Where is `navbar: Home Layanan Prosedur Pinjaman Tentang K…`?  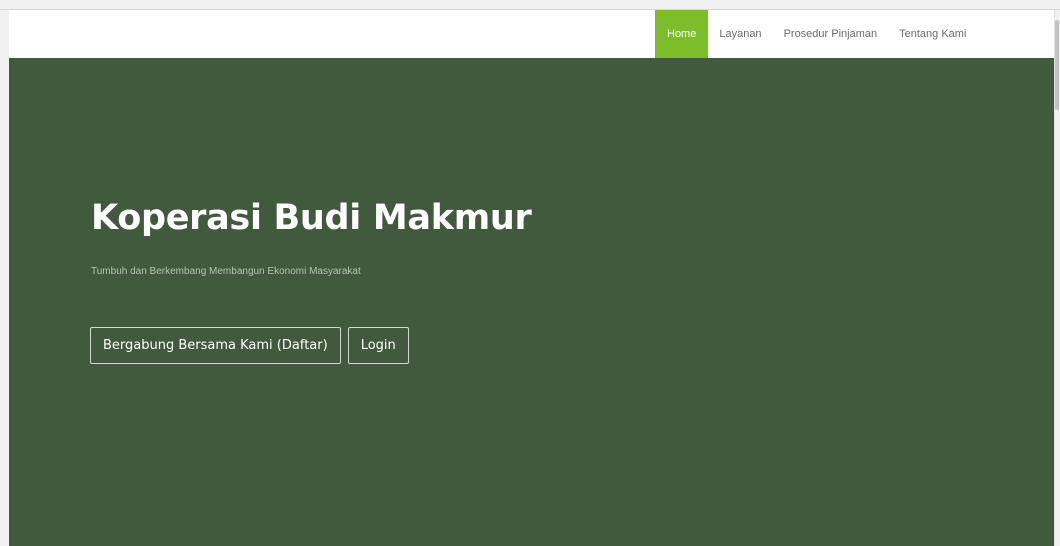
navbar: Home Layanan Prosedur Pinjaman Tentang K… is located at coordinates (531, 34).